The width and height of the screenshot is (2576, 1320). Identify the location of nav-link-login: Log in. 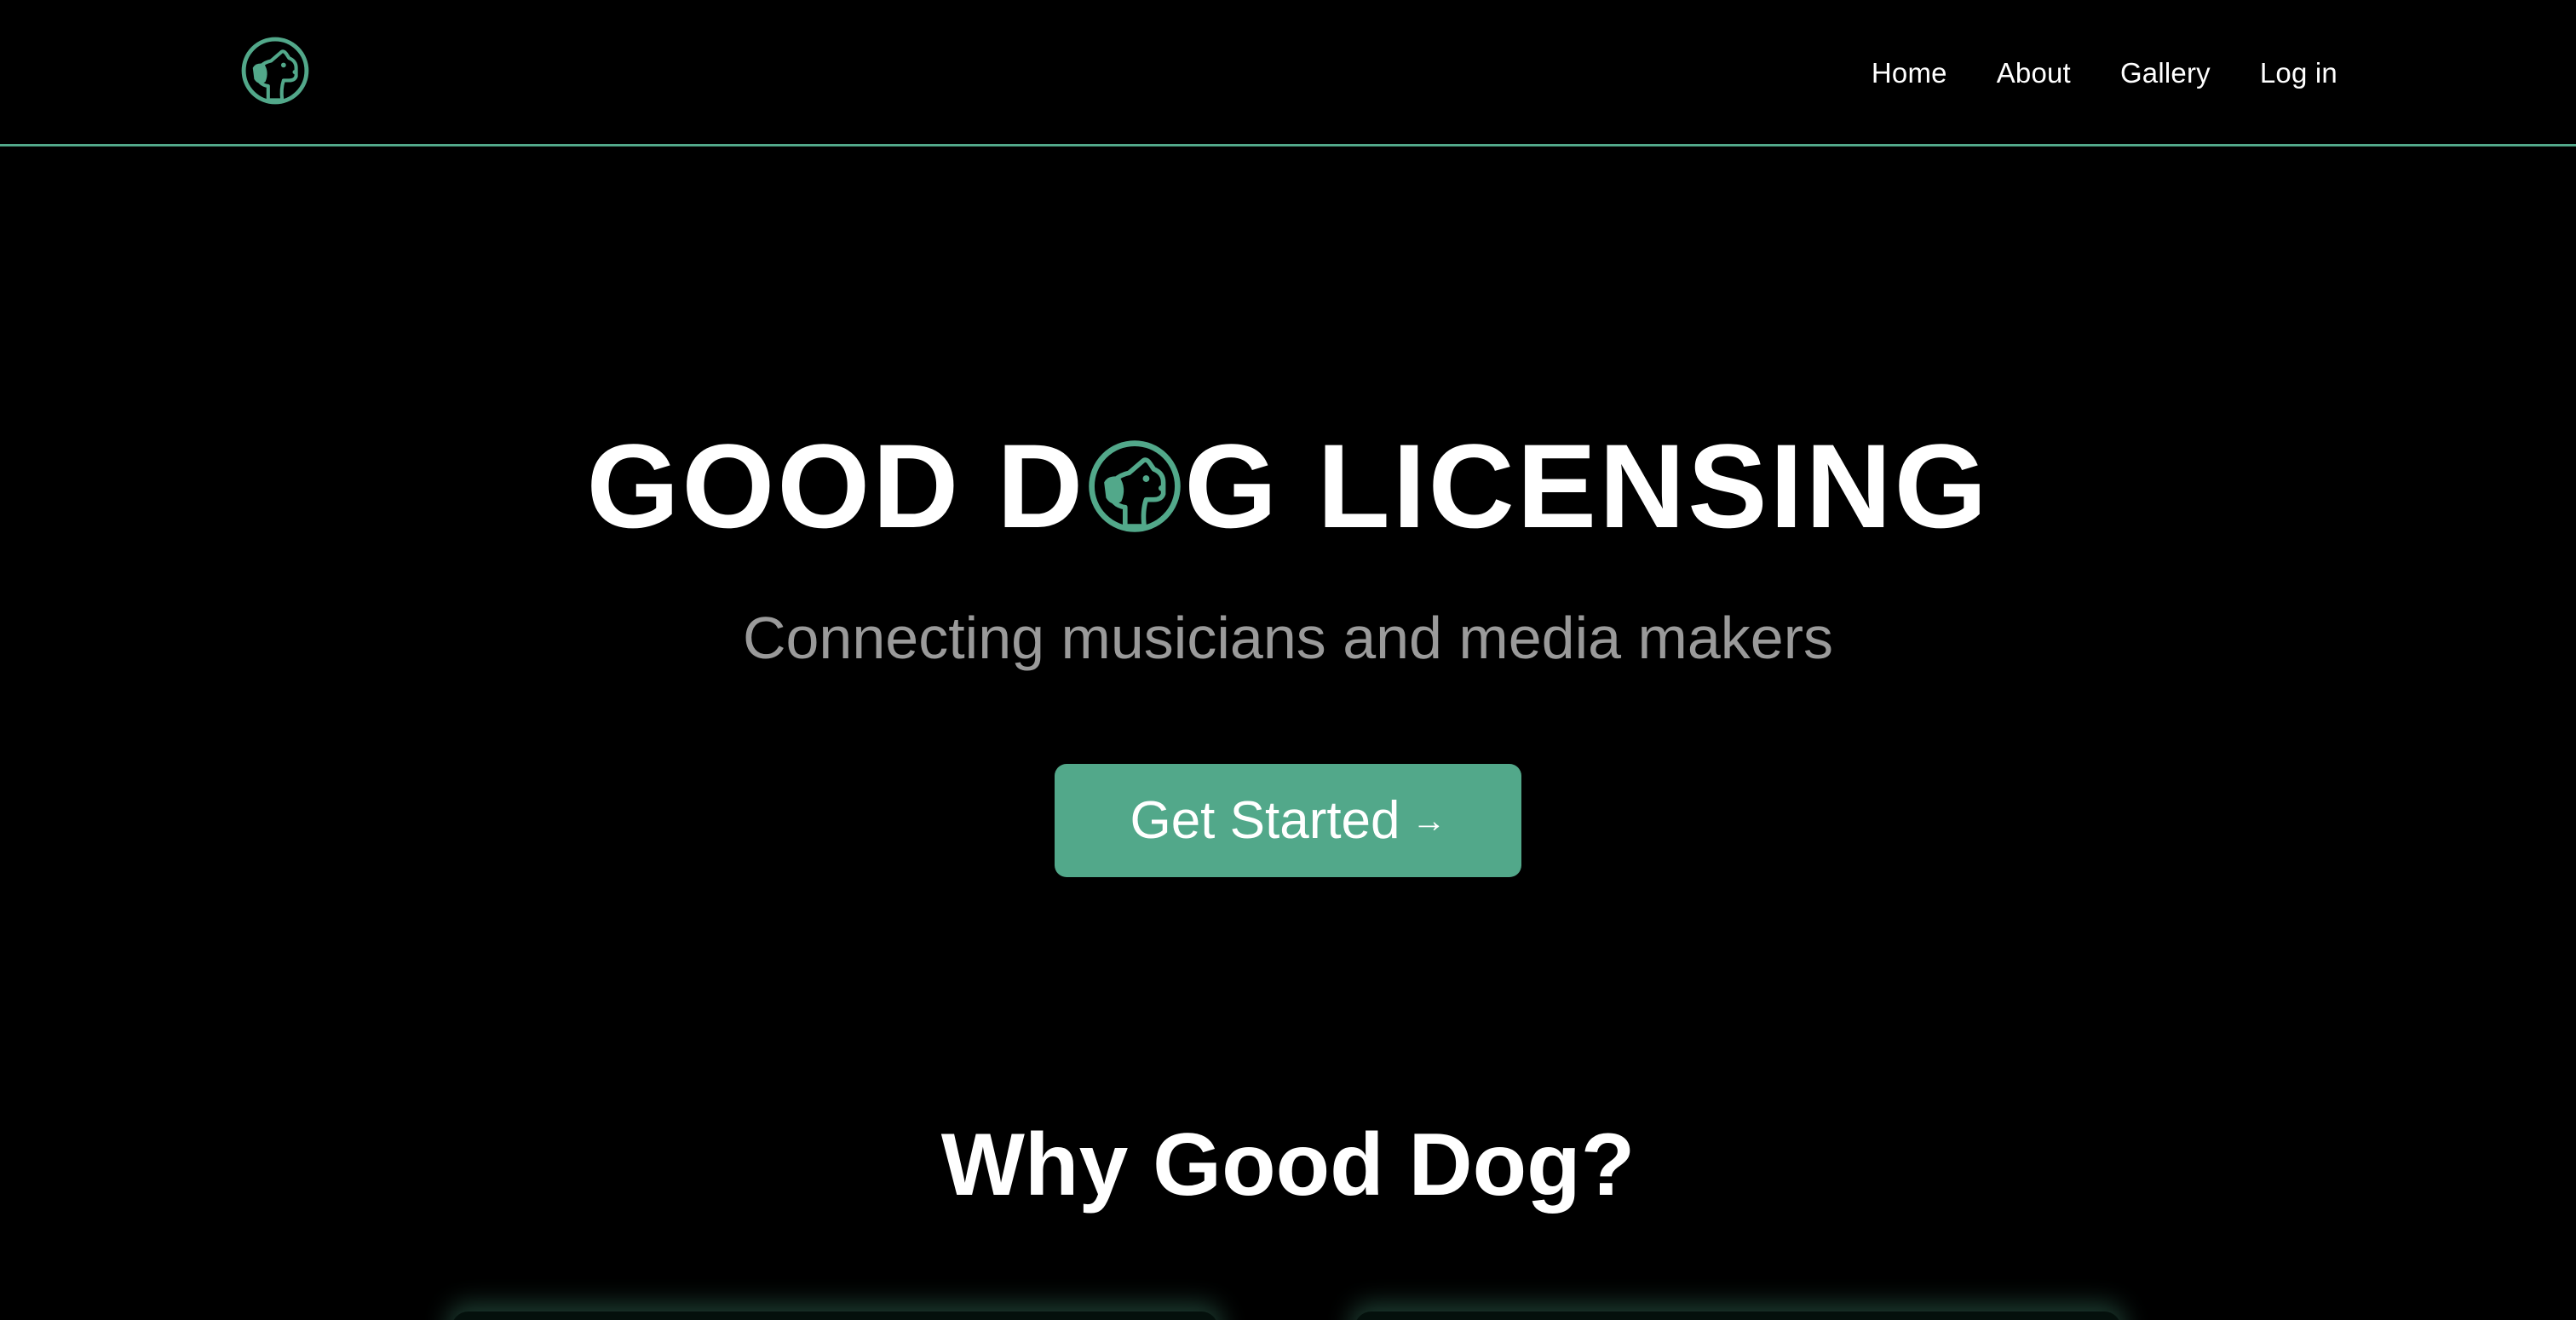
(2299, 73).